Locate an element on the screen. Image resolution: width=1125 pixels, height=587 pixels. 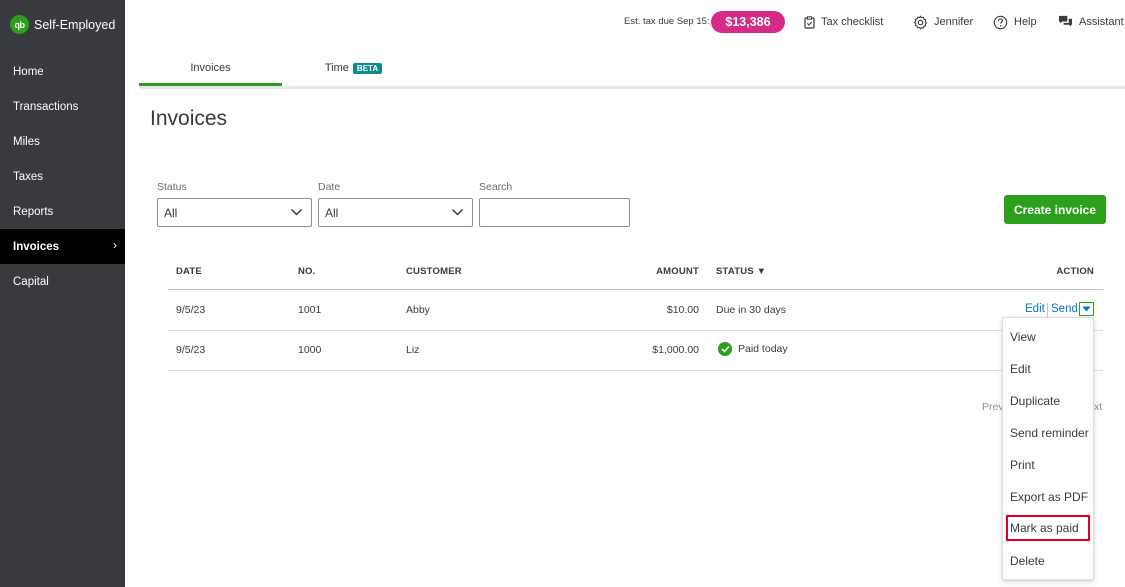
page-title: Invoices is located at coordinates (189, 118).